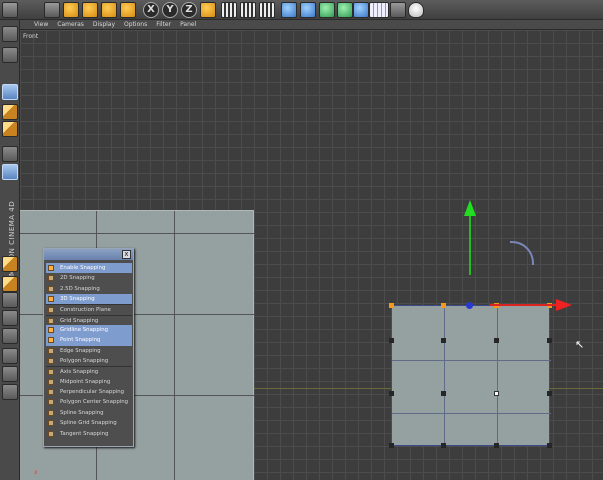 The width and height of the screenshot is (603, 480). I want to click on menu-panel: Panel, so click(188, 25).